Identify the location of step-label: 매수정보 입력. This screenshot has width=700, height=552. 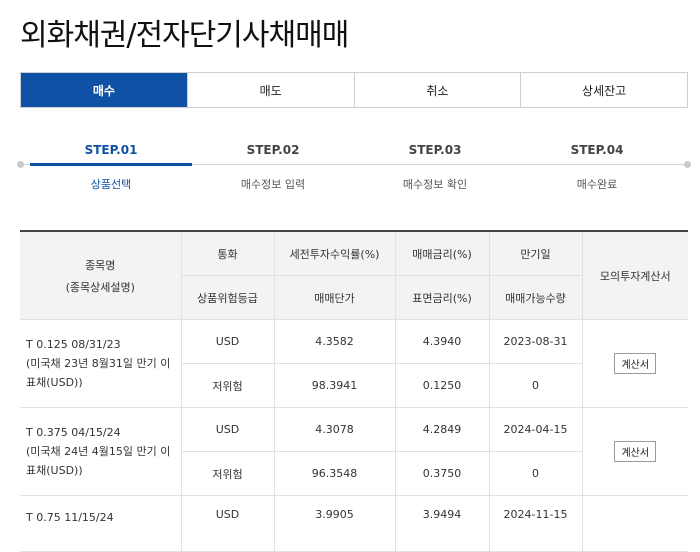
(273, 184).